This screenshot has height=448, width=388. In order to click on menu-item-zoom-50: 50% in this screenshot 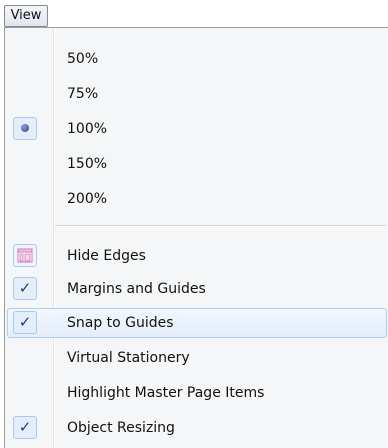, I will do `click(197, 59)`.